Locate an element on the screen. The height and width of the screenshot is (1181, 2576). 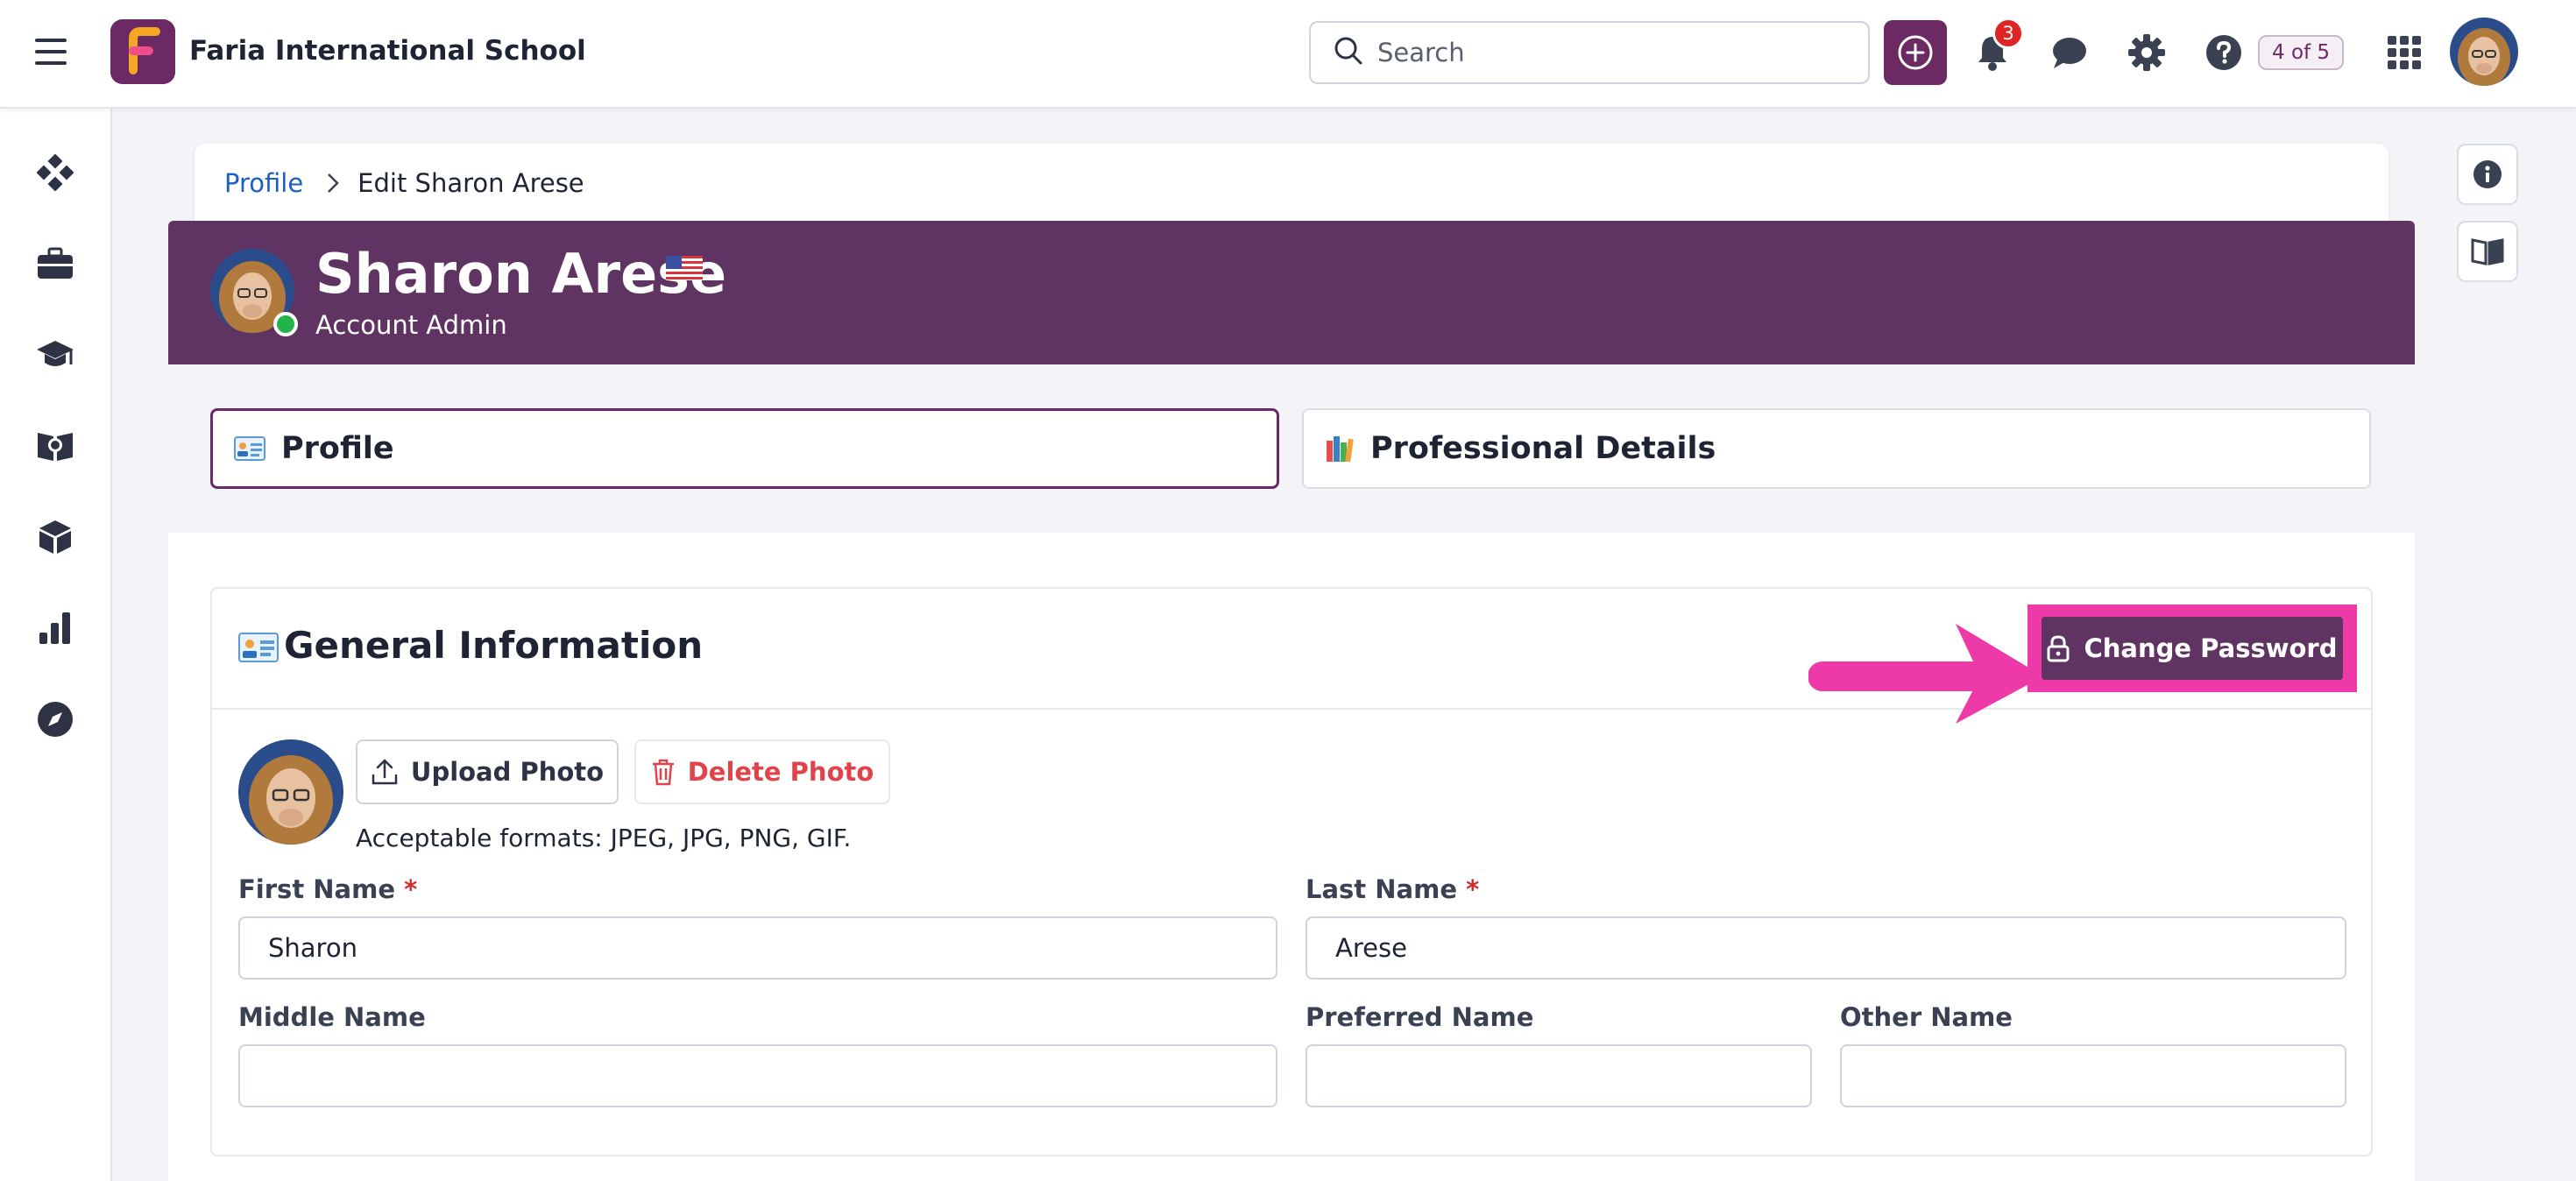
graduation-cap-icon is located at coordinates (55, 353).